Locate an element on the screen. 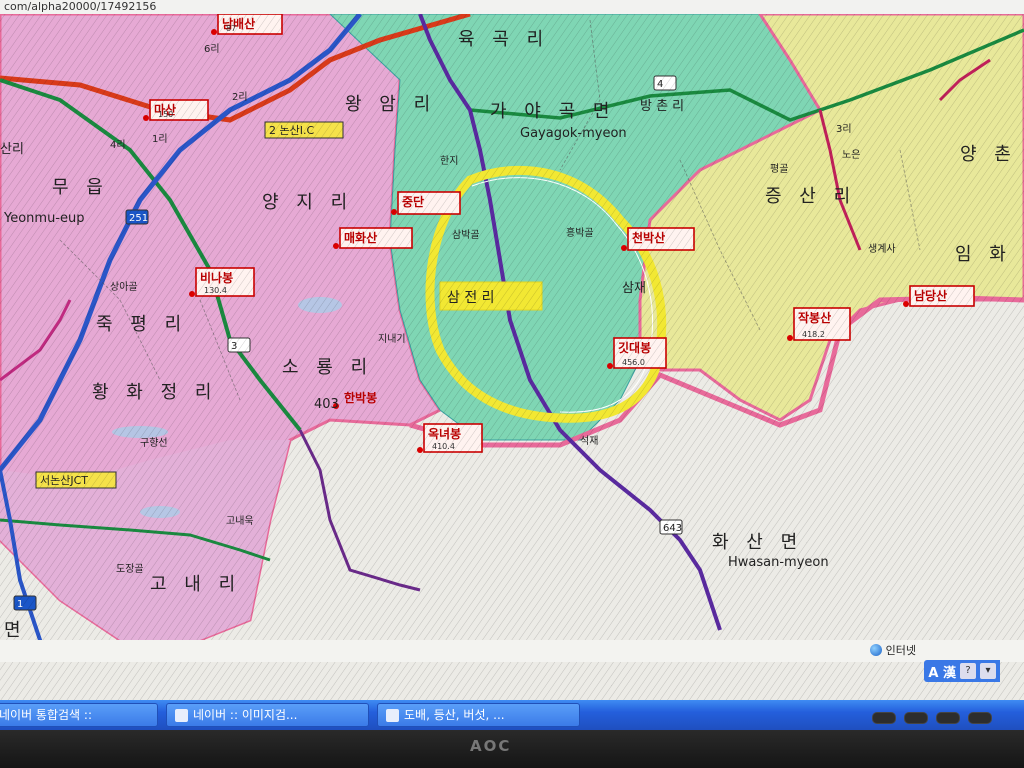 The image size is (1024, 768). monitor-brand: AOC is located at coordinates (491, 746).